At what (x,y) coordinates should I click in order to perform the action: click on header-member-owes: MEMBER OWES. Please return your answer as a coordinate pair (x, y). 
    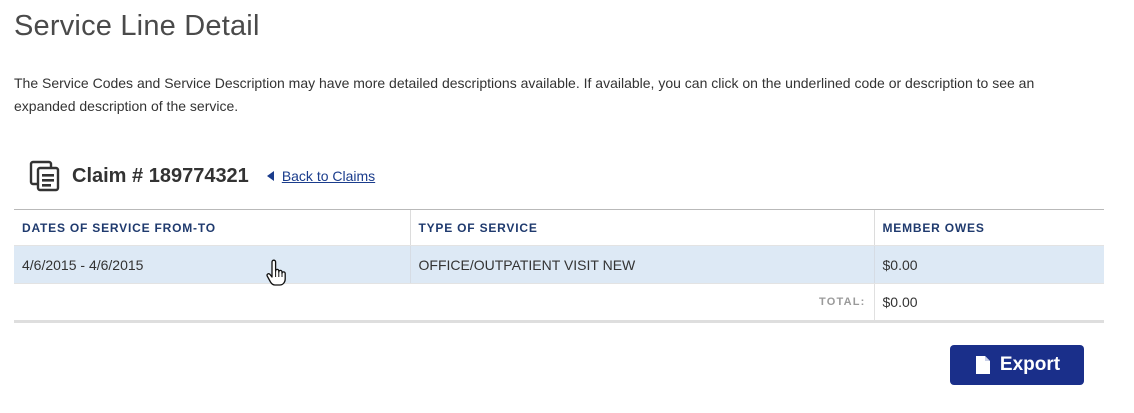
    Looking at the image, I should click on (988, 227).